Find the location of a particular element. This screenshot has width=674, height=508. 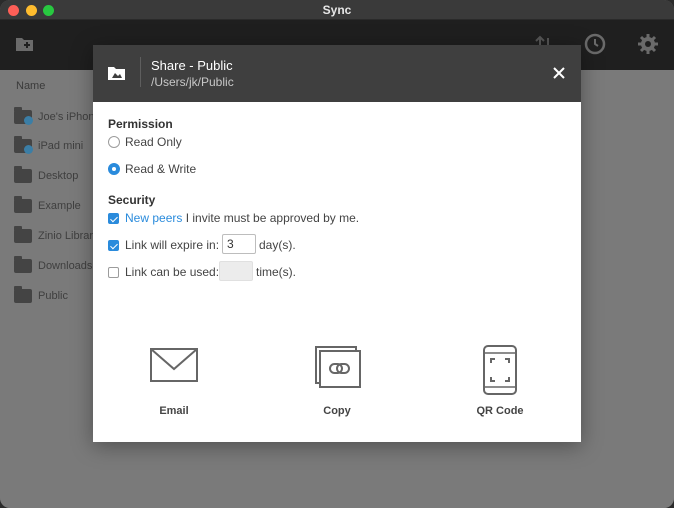

window-title: Sync is located at coordinates (337, 10).